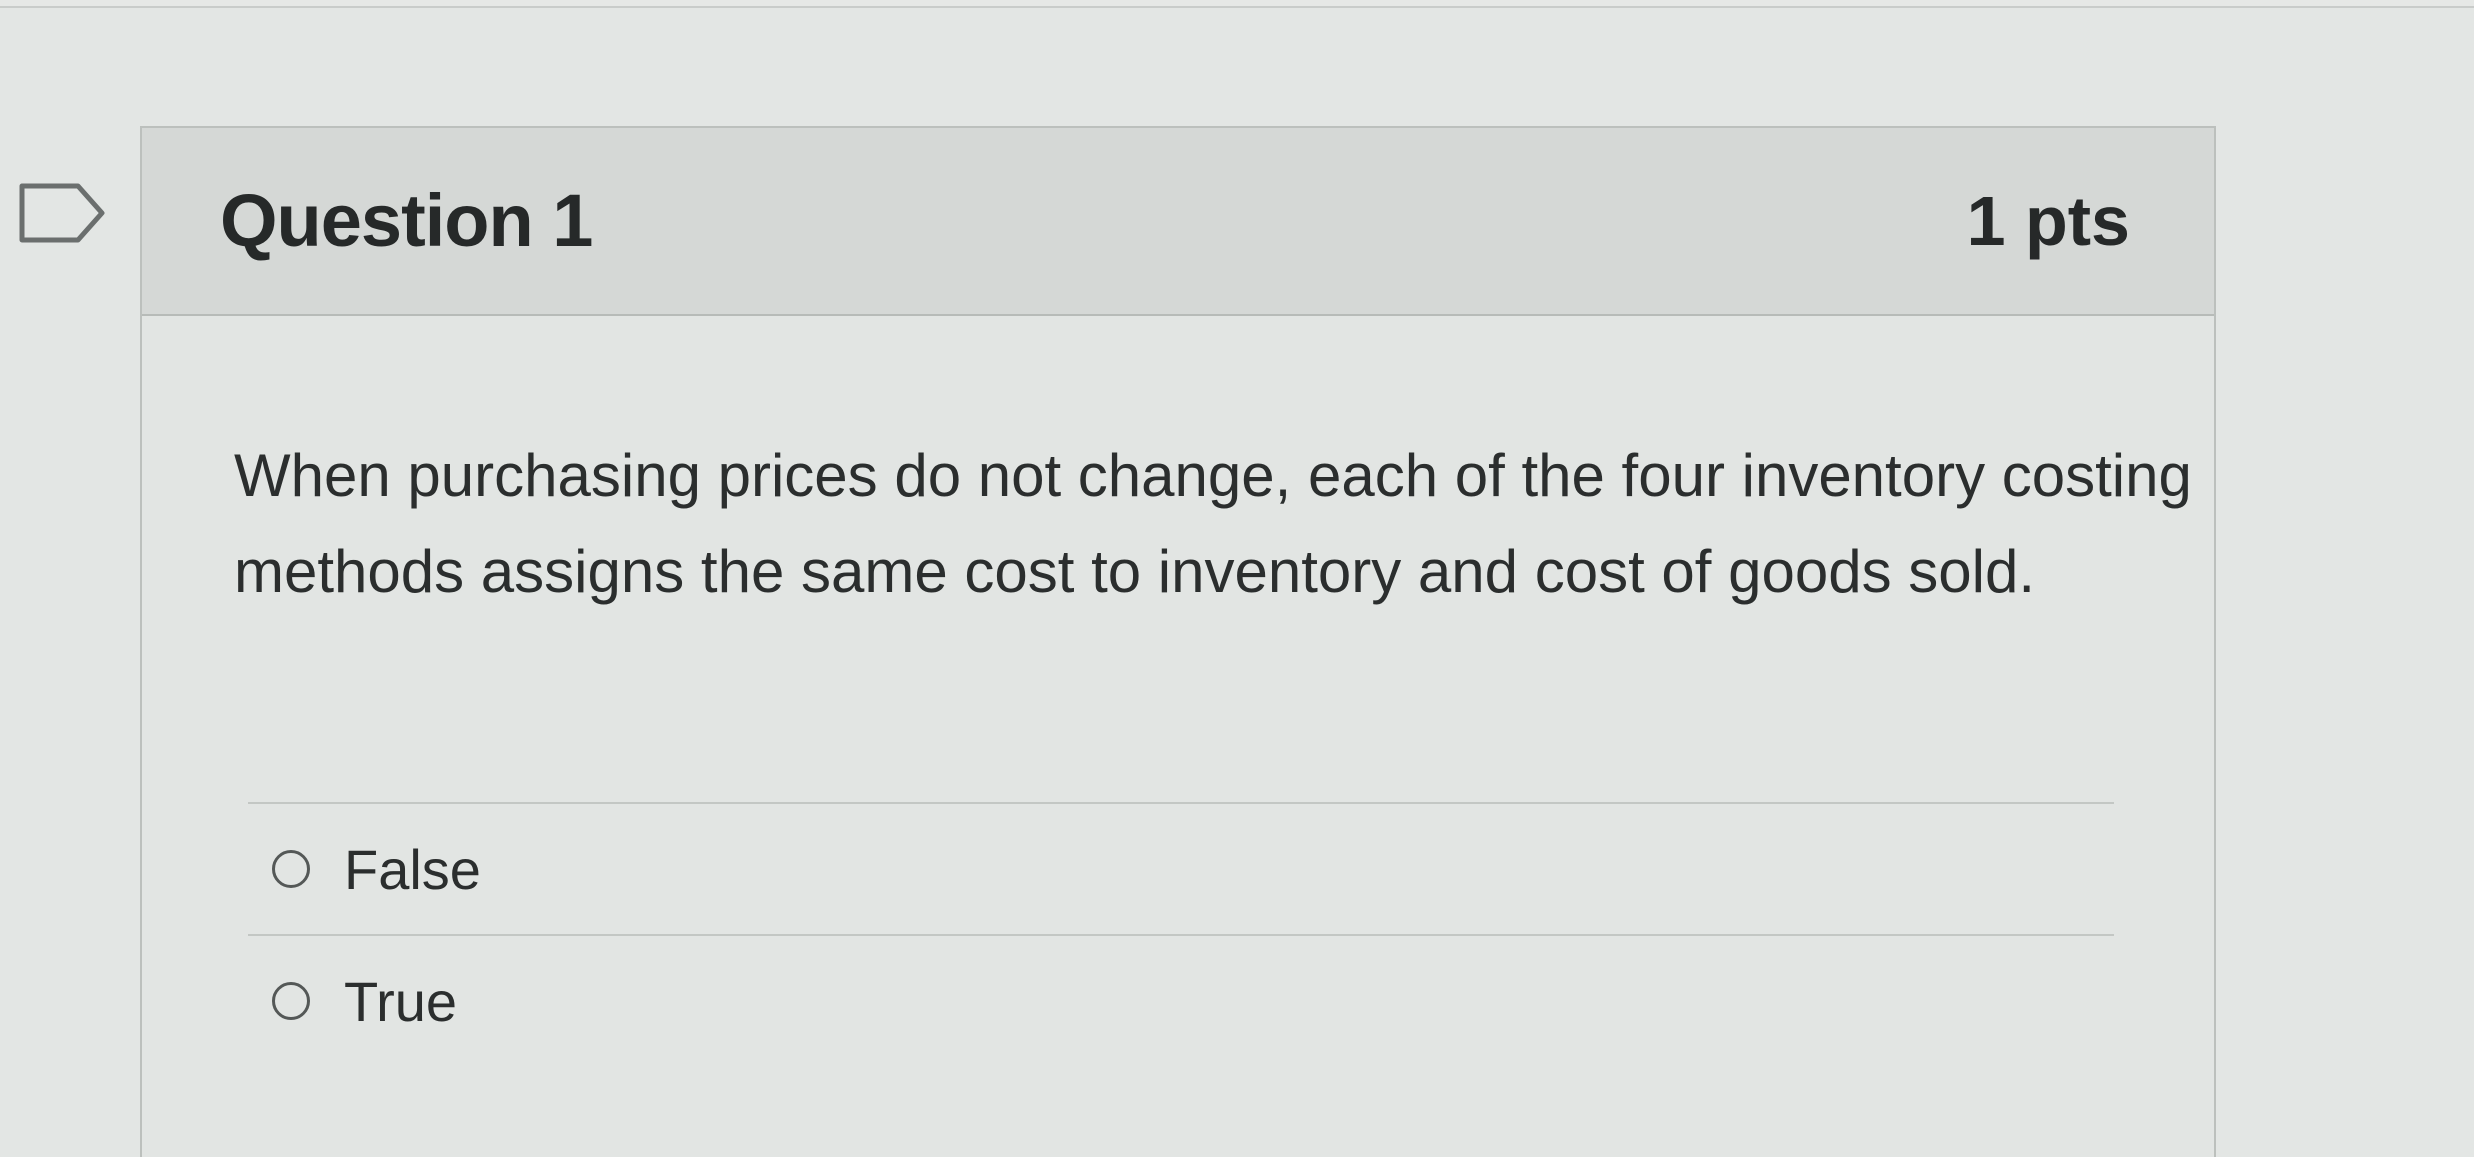  What do you see at coordinates (1181, 868) in the screenshot?
I see `answer-option-false: False` at bounding box center [1181, 868].